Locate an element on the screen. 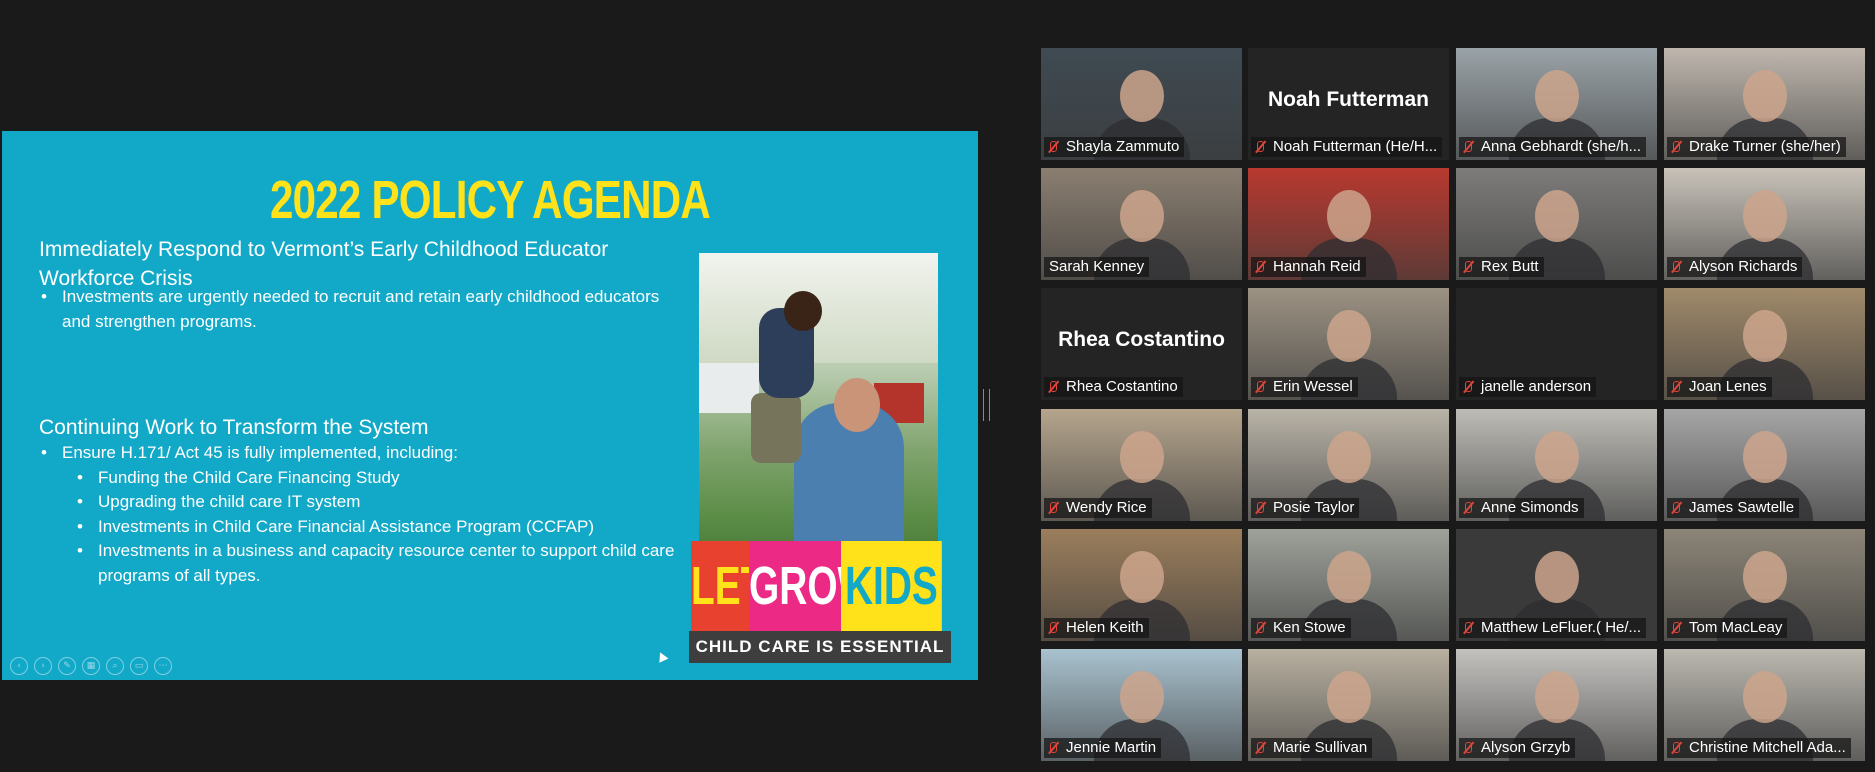  more-options-icon: ⋯ is located at coordinates (163, 666).